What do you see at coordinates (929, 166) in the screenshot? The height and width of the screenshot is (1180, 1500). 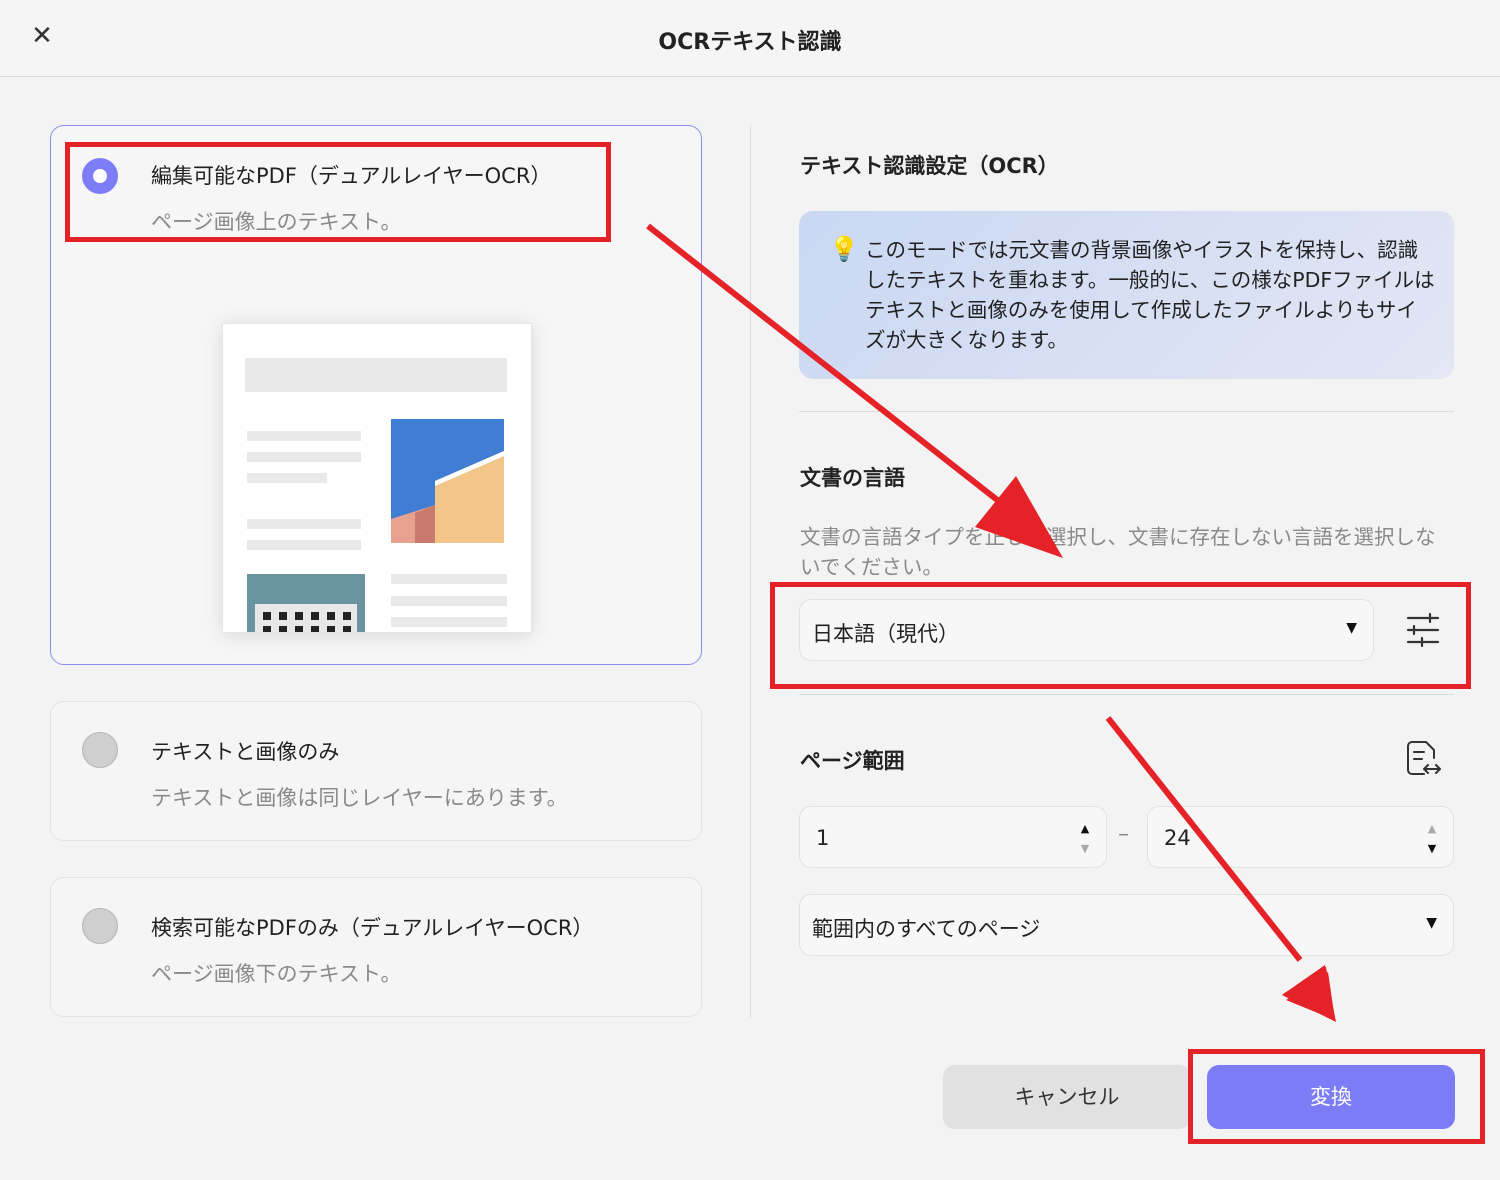 I see `settings-title: テキスト認識設定（OCR）` at bounding box center [929, 166].